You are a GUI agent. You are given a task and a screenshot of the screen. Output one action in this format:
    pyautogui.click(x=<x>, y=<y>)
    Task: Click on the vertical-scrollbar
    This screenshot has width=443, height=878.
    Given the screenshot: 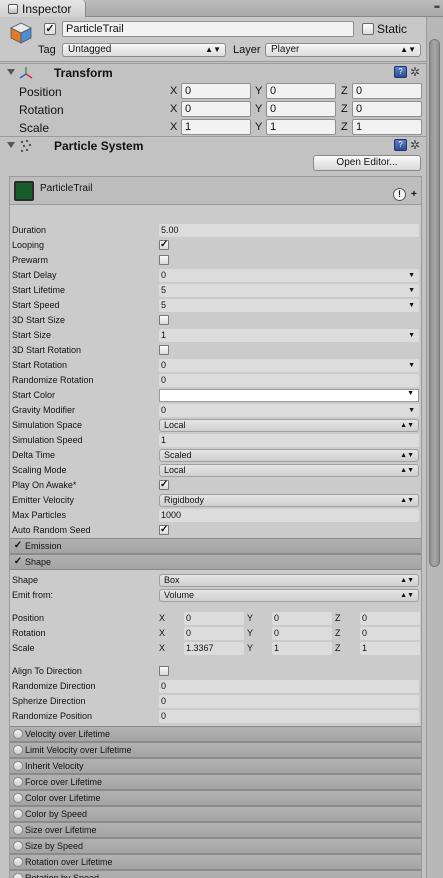 What is the action you would take?
    pyautogui.click(x=434, y=447)
    